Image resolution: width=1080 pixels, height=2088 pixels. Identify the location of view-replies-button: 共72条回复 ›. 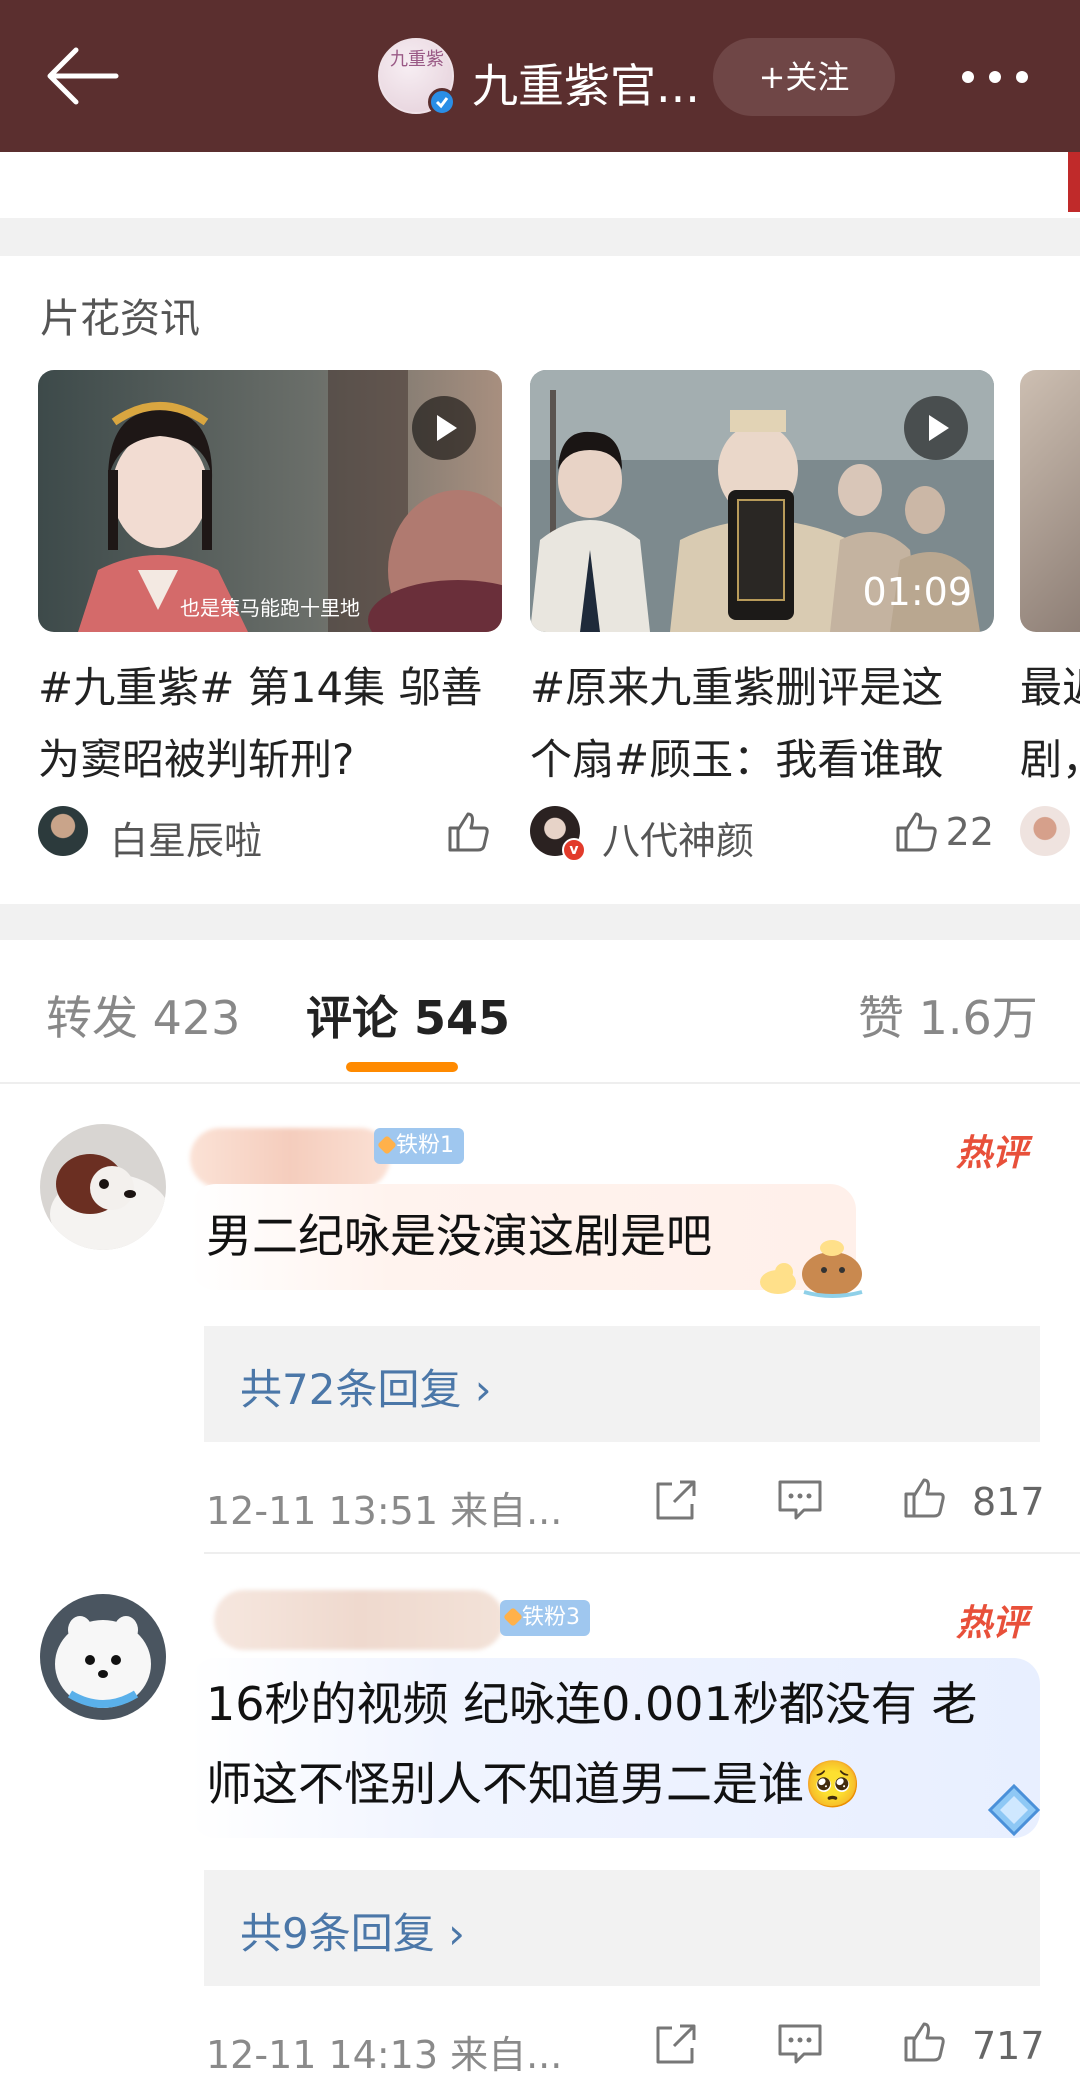
(622, 1384).